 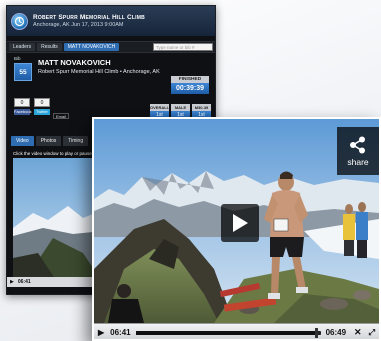 I want to click on tab-results: Results, so click(x=49, y=47).